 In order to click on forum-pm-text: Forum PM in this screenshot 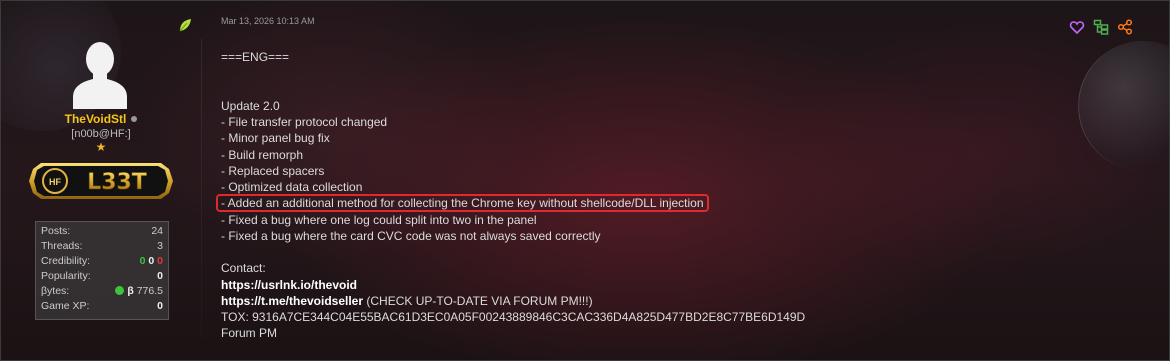, I will do `click(249, 333)`.